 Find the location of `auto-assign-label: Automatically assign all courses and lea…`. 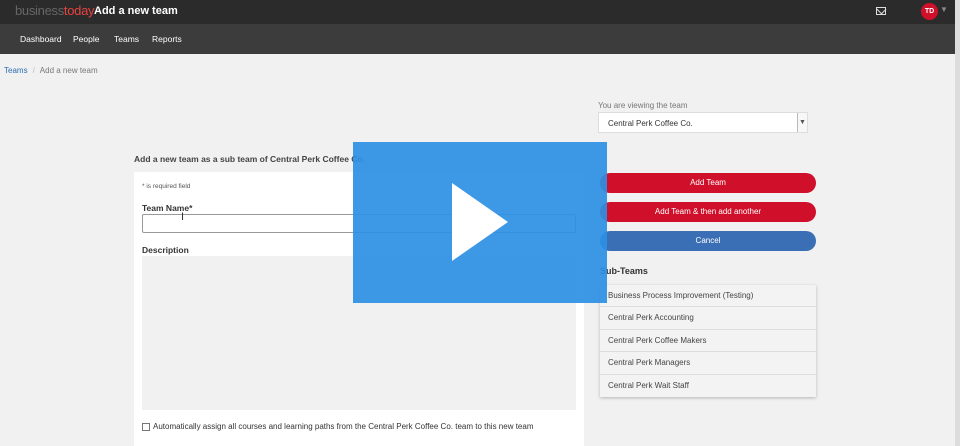

auto-assign-label: Automatically assign all courses and lea… is located at coordinates (343, 426).